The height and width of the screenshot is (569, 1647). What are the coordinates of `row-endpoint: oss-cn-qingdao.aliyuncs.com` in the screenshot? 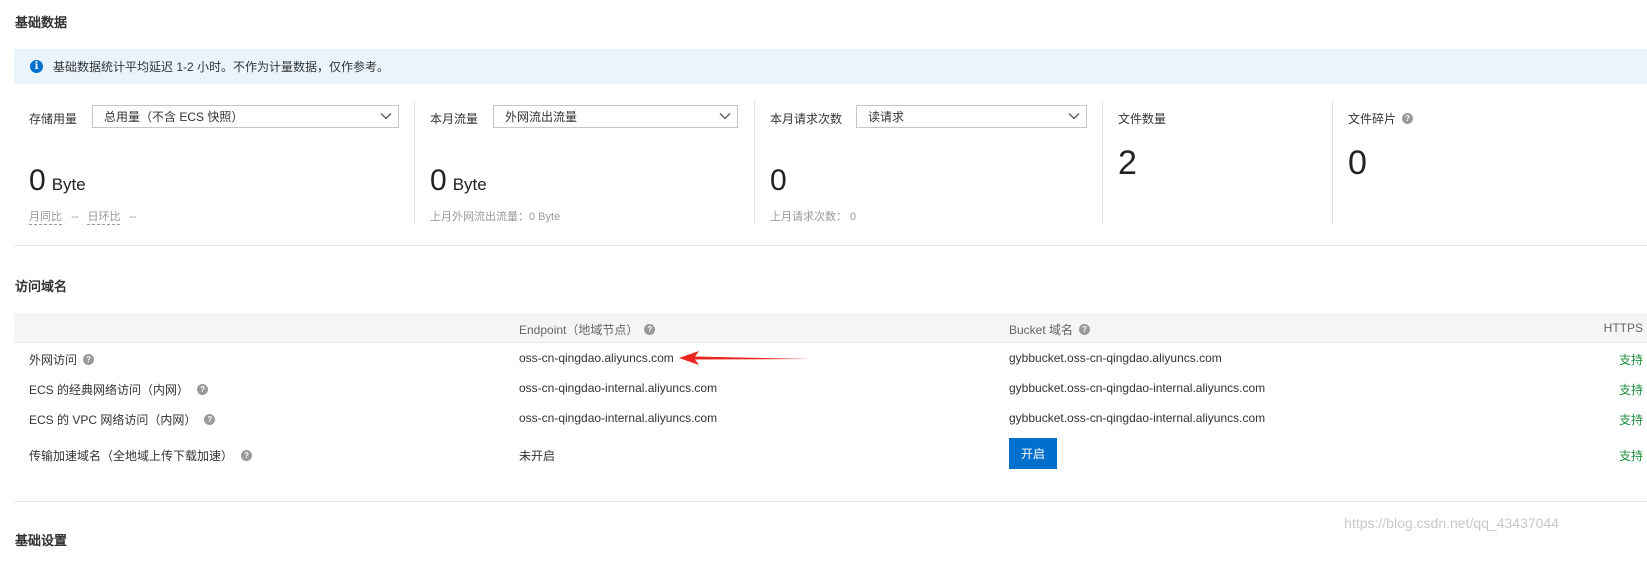 It's located at (596, 358).